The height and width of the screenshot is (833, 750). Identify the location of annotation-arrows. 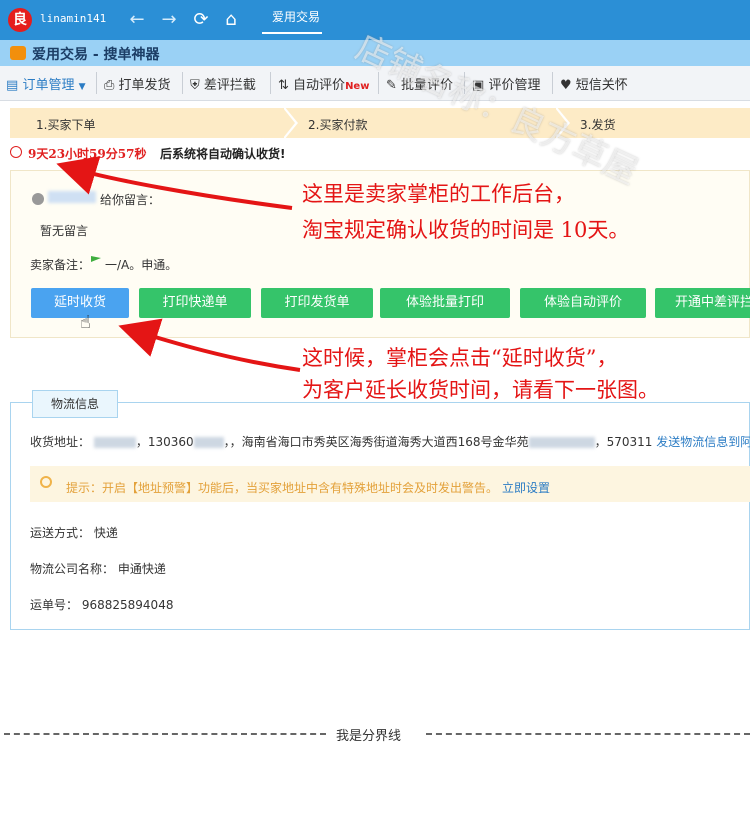
(178, 264).